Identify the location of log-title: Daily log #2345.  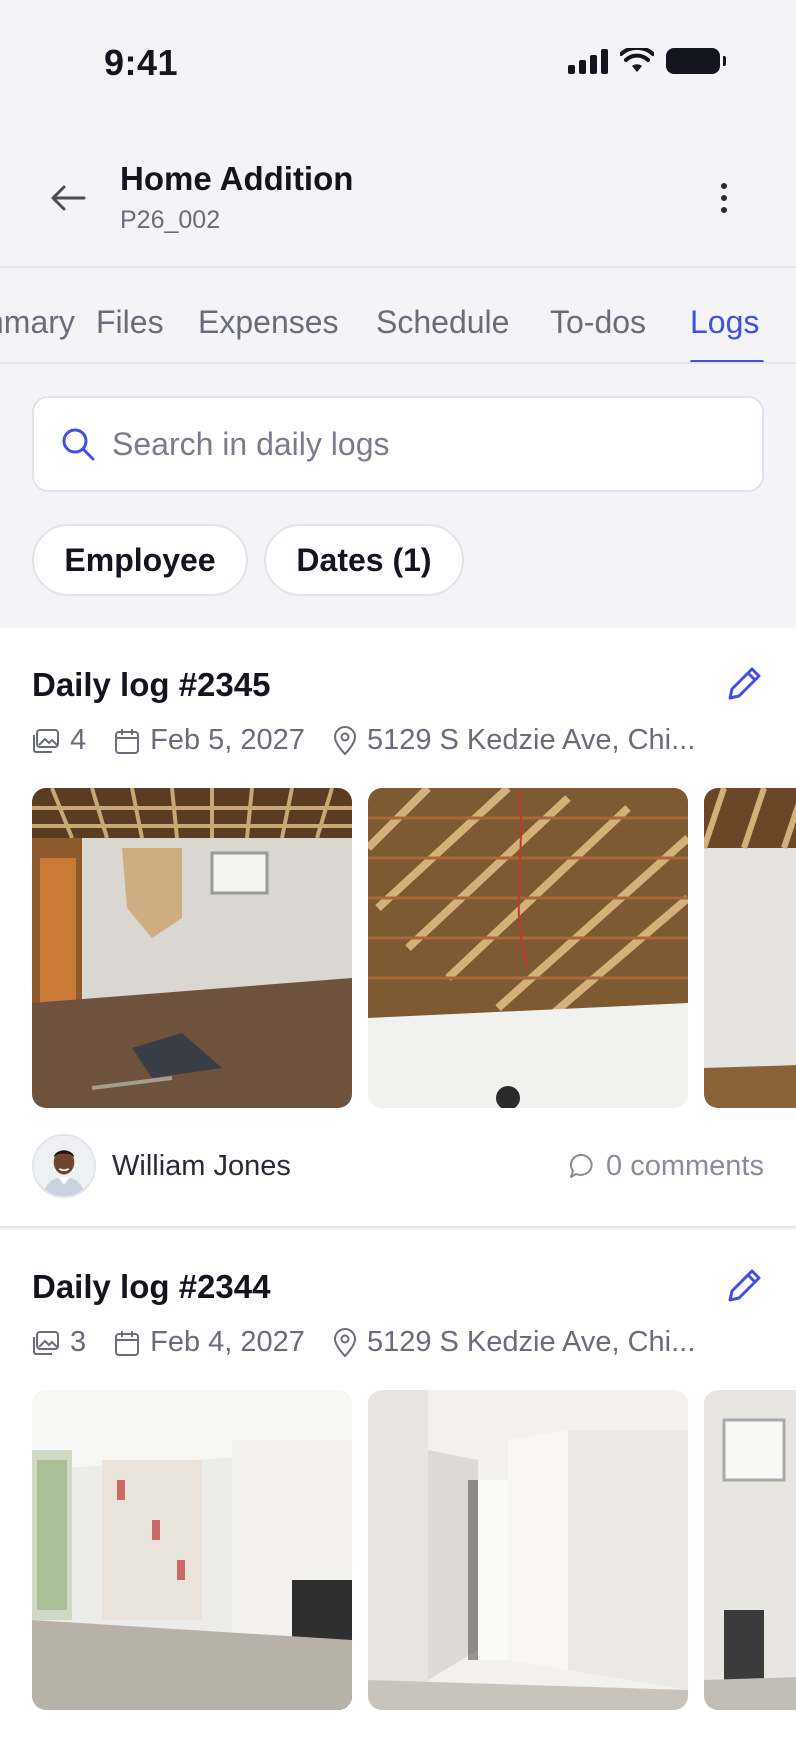
(151, 684).